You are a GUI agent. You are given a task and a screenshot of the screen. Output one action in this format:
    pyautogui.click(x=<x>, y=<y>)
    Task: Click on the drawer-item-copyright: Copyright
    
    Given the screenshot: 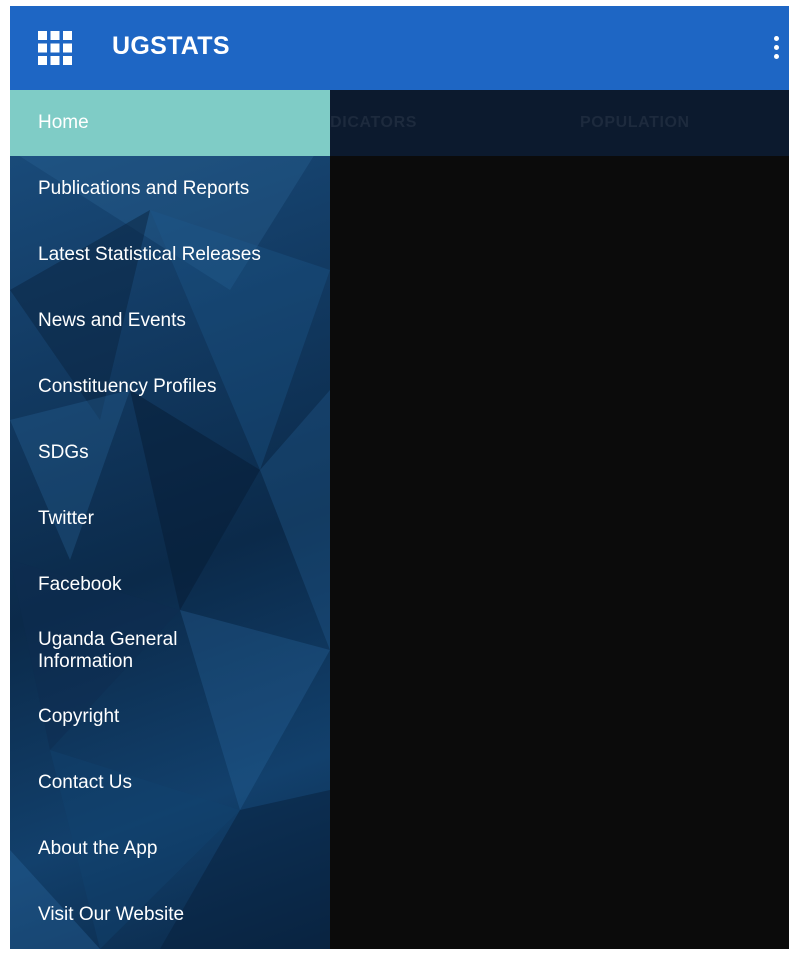 What is the action you would take?
    pyautogui.click(x=170, y=717)
    